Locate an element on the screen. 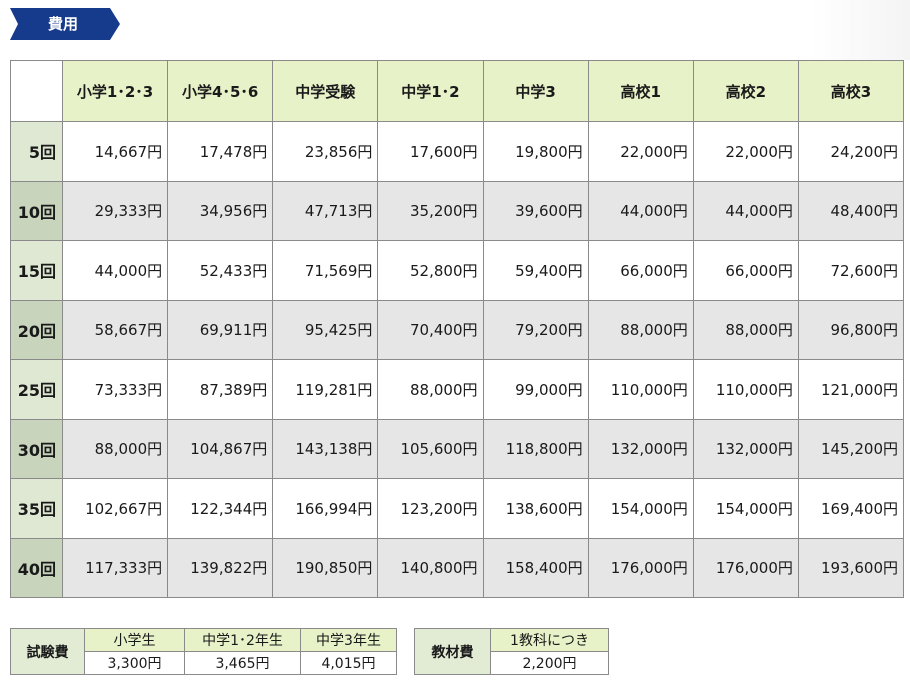 Image resolution: width=910 pixels, height=683 pixels. column-header: 高校3 is located at coordinates (851, 91).